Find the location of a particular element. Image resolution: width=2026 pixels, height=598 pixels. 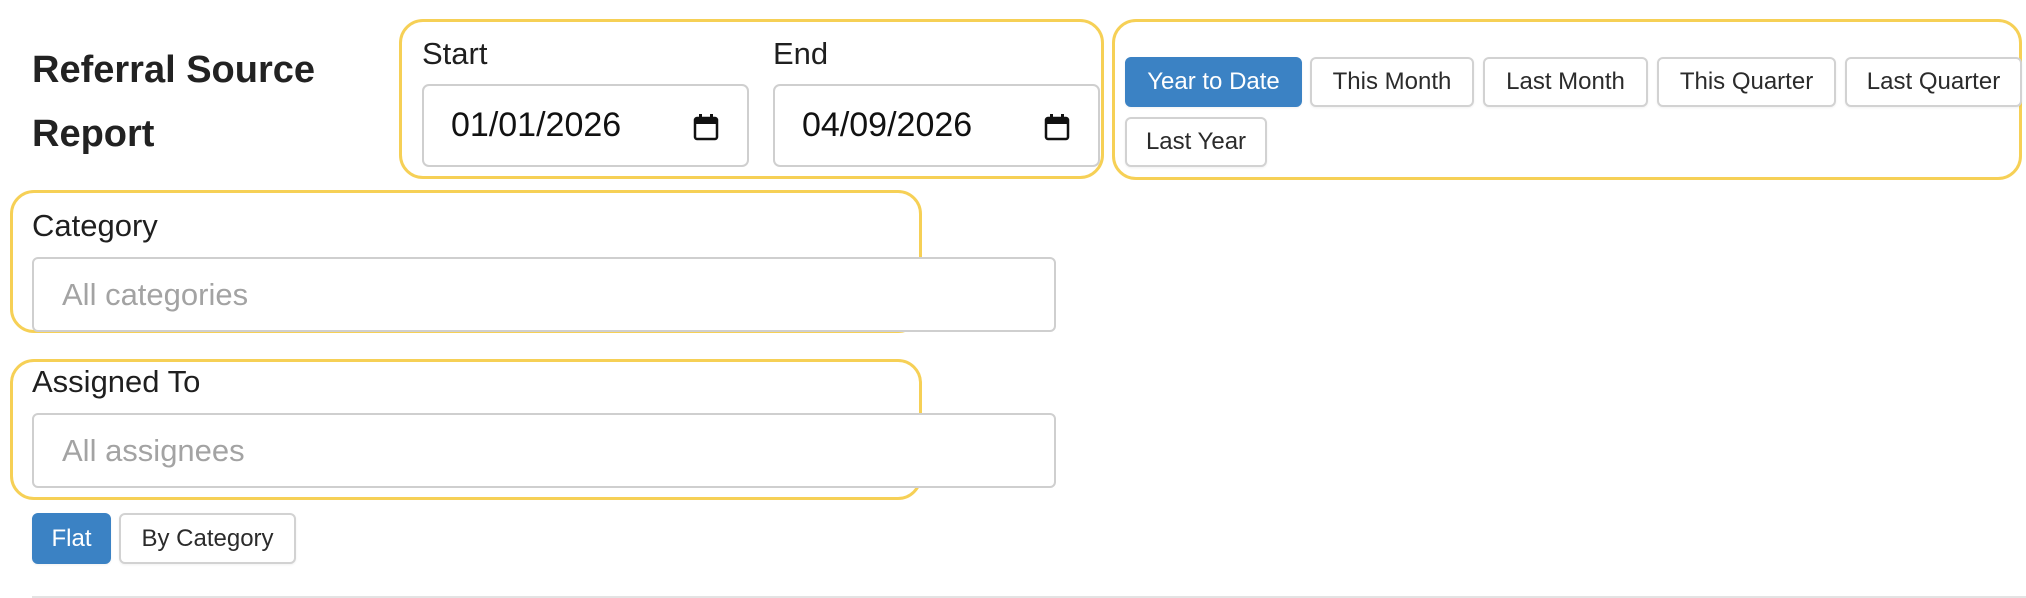

assigned-to-placeholder: All assignees is located at coordinates (153, 450).